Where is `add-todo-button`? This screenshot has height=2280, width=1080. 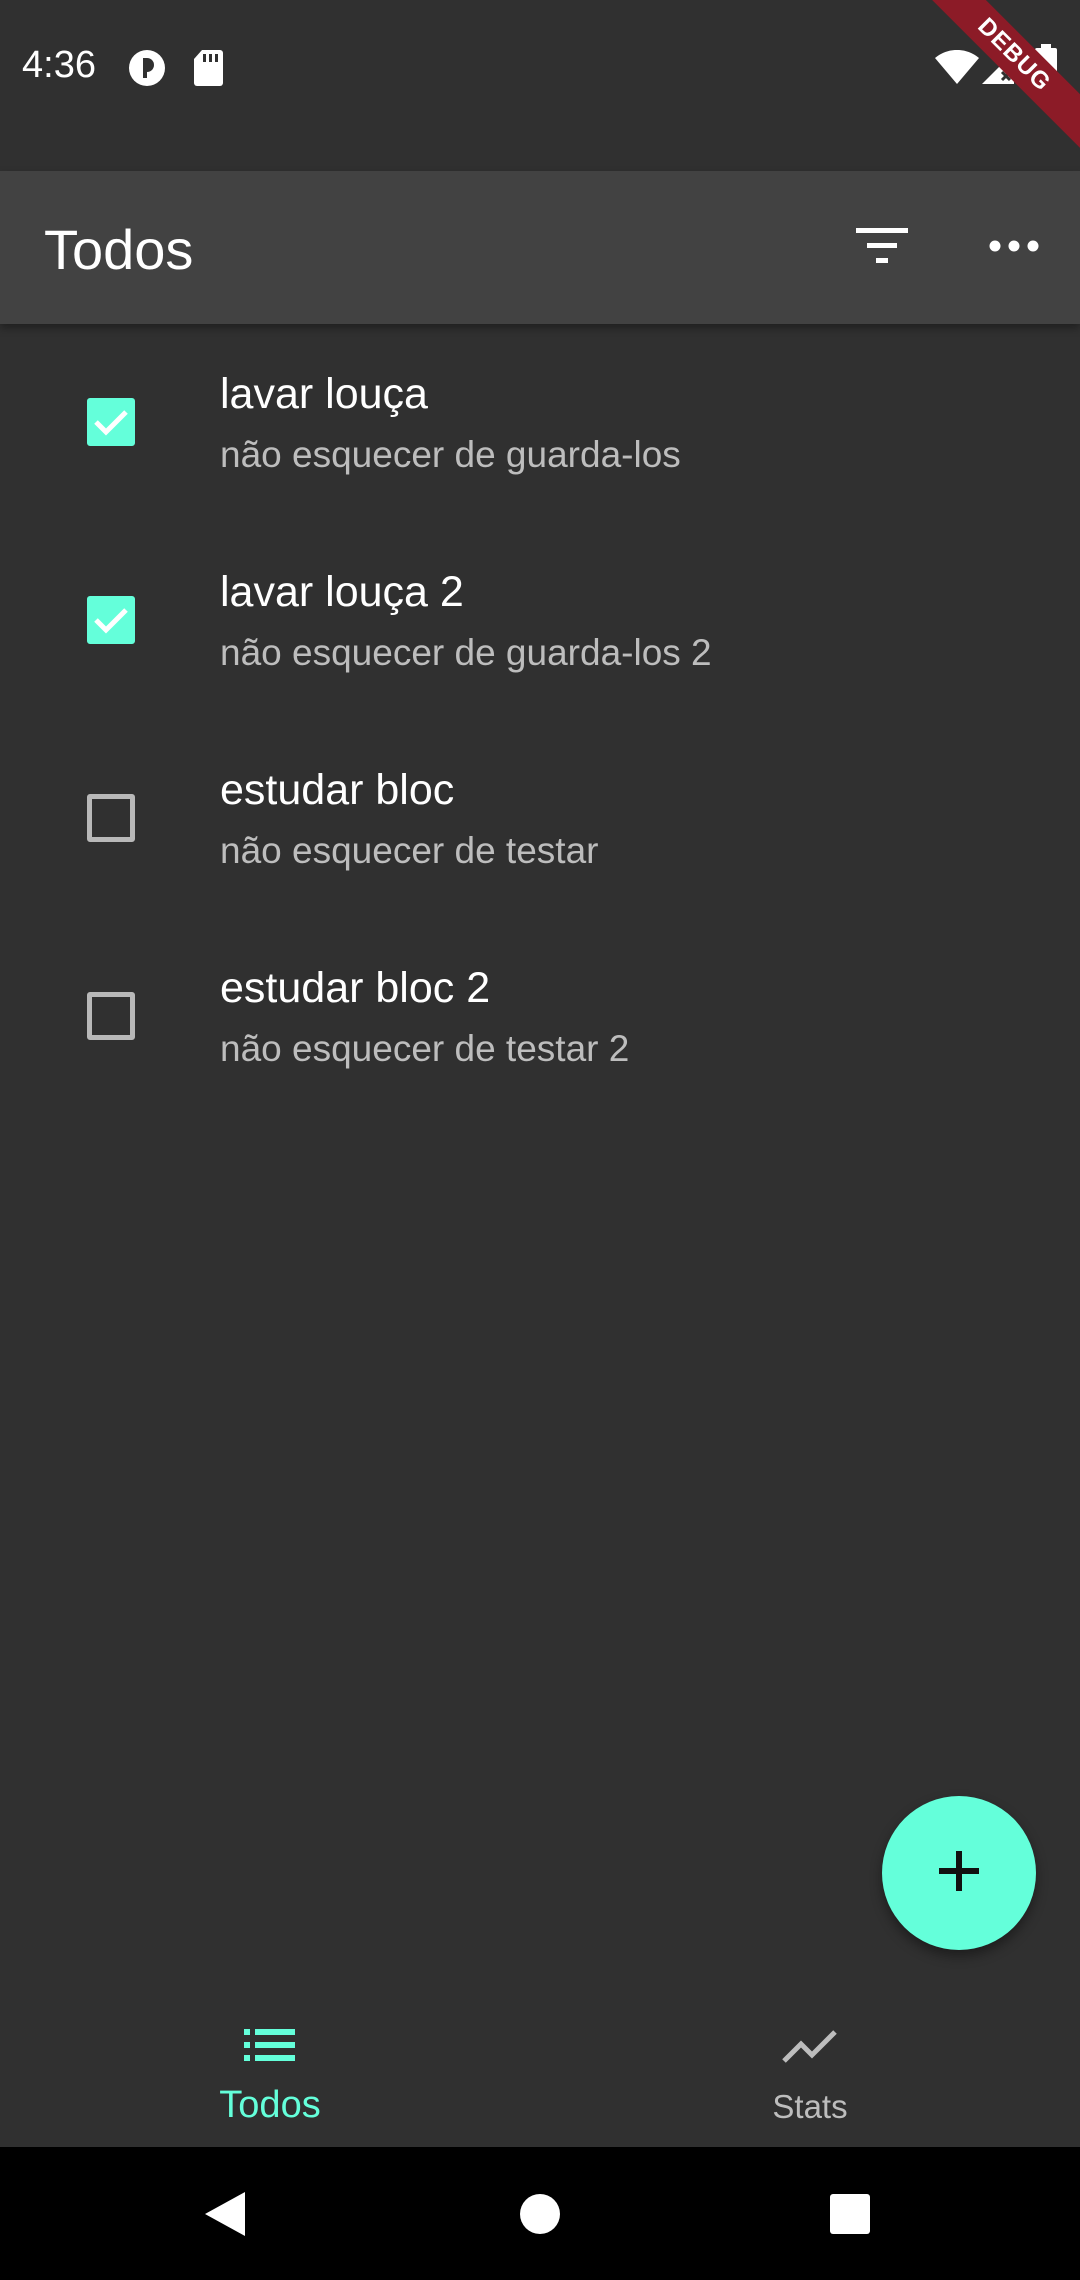
add-todo-button is located at coordinates (959, 1873).